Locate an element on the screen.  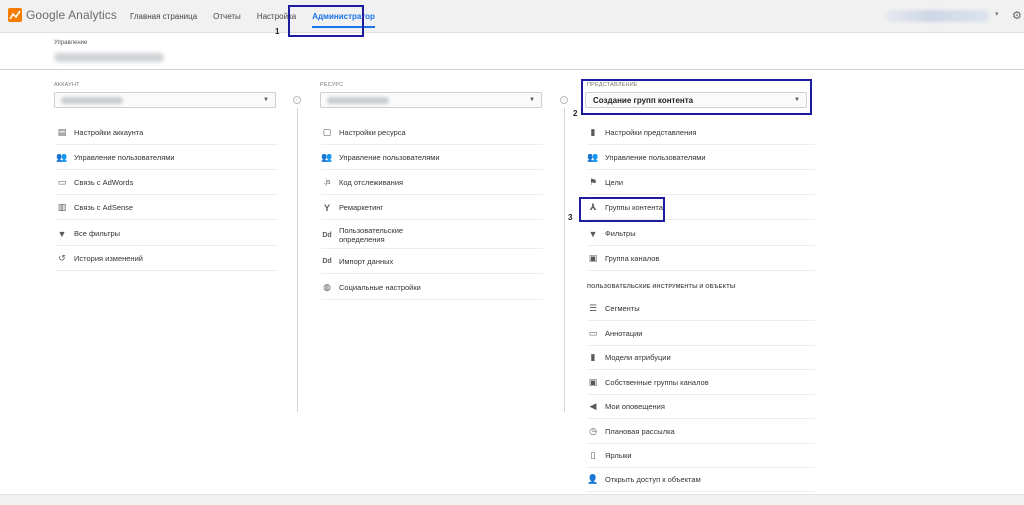
tracking-code-icon: .js is located at coordinates (327, 182).